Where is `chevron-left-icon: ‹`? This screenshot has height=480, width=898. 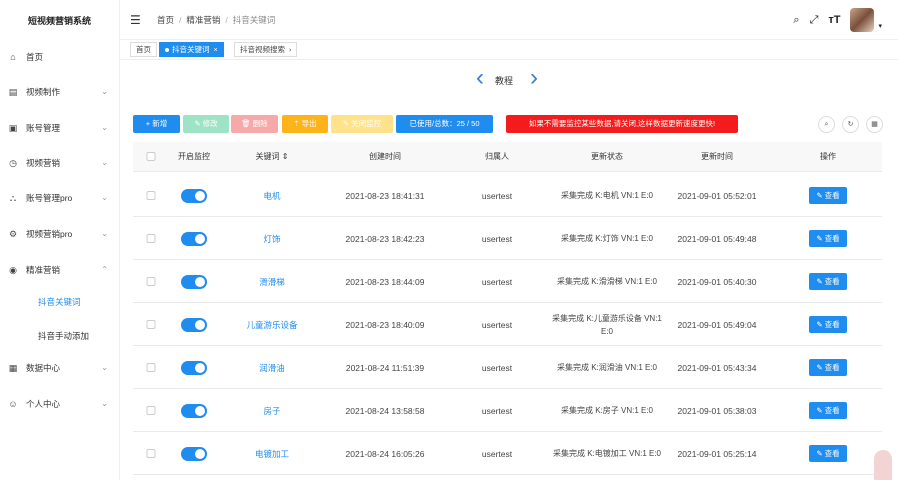
chevron-left-icon: ‹ is located at coordinates (480, 78).